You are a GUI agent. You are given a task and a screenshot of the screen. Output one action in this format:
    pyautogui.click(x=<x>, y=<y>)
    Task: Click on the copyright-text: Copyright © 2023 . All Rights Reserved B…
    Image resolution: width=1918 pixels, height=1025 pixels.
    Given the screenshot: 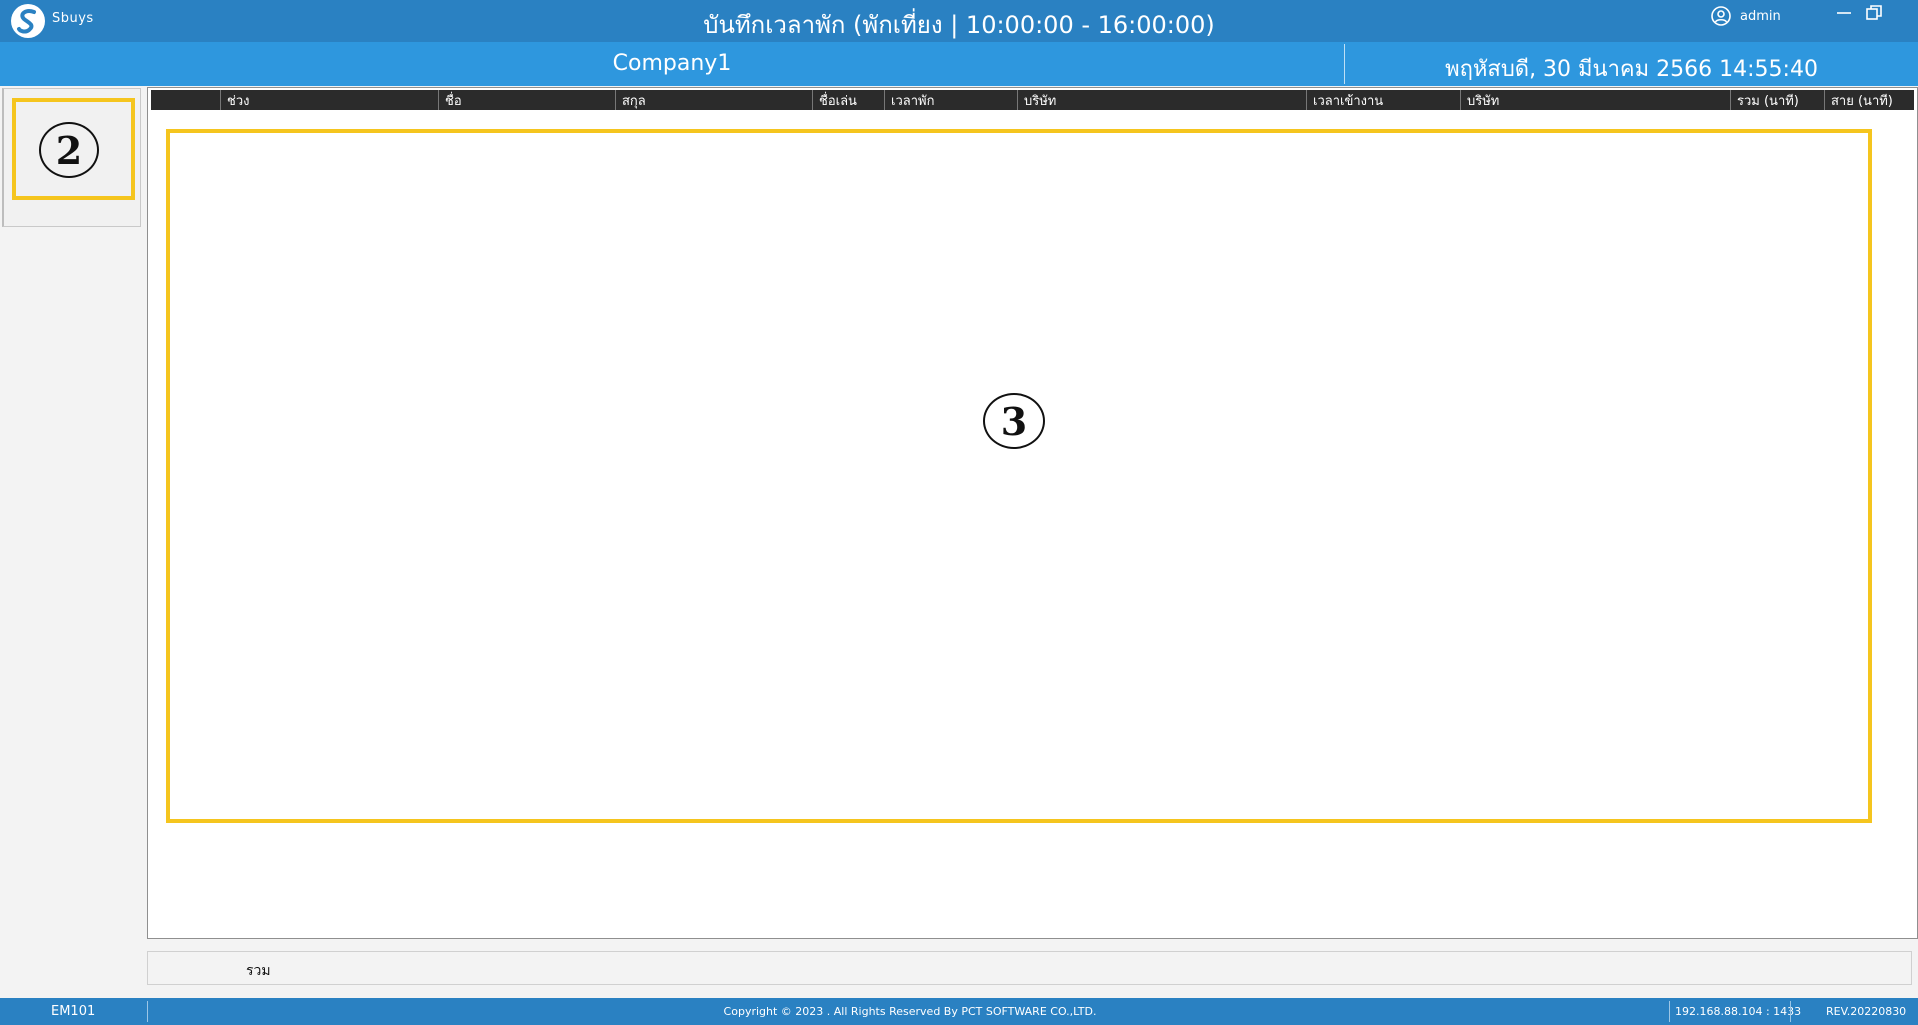 What is the action you would take?
    pyautogui.click(x=910, y=1011)
    